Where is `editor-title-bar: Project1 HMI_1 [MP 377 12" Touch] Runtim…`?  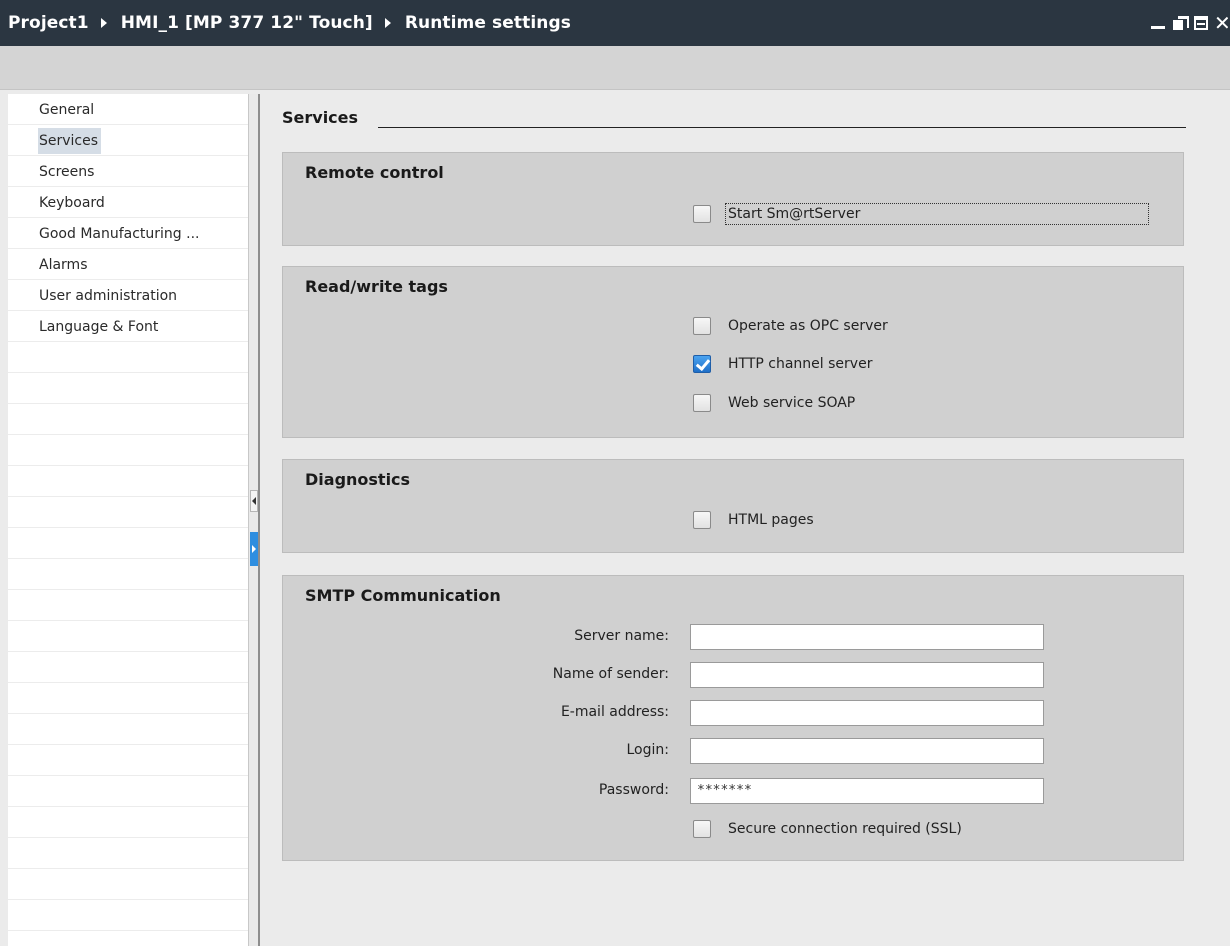
editor-title-bar: Project1 HMI_1 [MP 377 12" Touch] Runtim… is located at coordinates (615, 23).